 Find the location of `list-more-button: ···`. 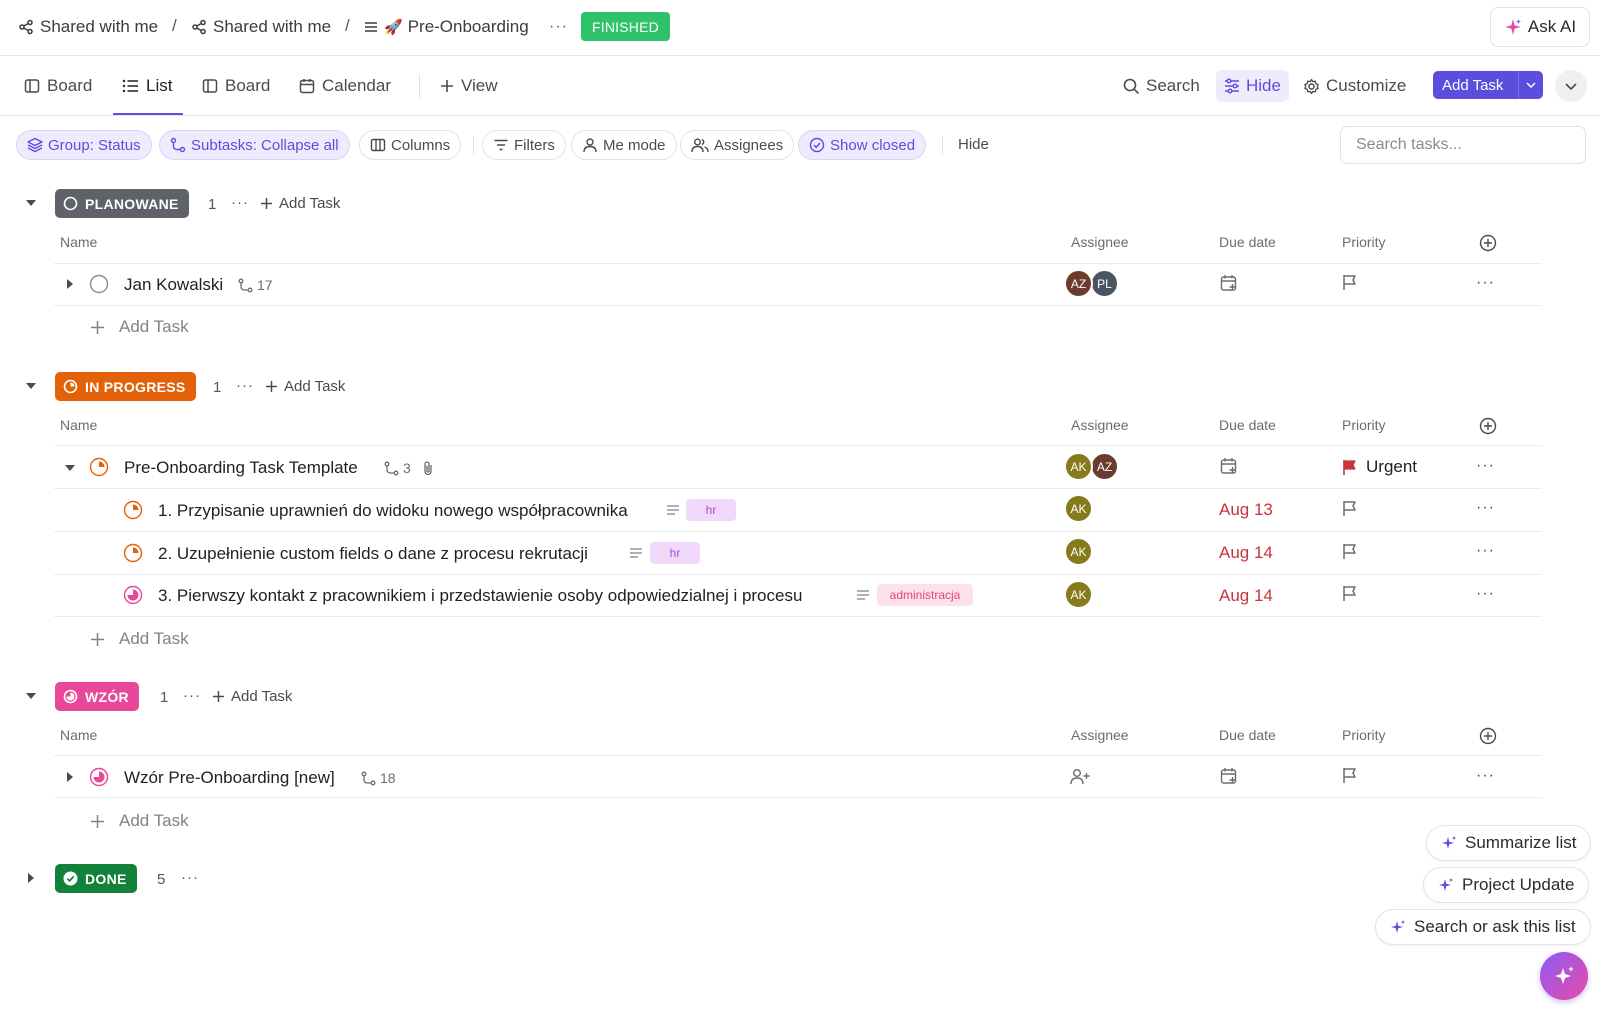

list-more-button: ··· is located at coordinates (558, 27).